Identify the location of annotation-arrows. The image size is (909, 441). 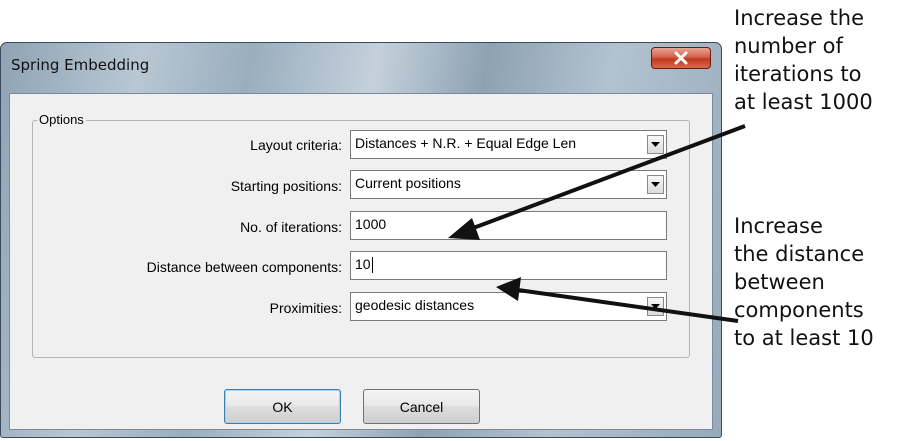
(597, 223).